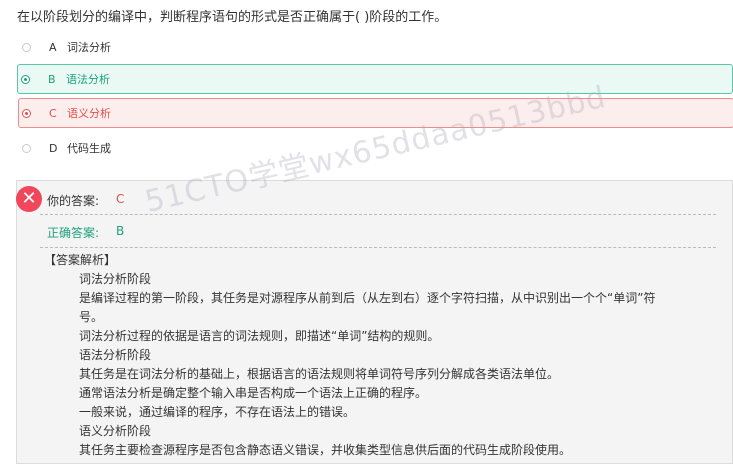  Describe the element at coordinates (73, 201) in the screenshot. I see `your-answer-label: 你的答案:` at that location.